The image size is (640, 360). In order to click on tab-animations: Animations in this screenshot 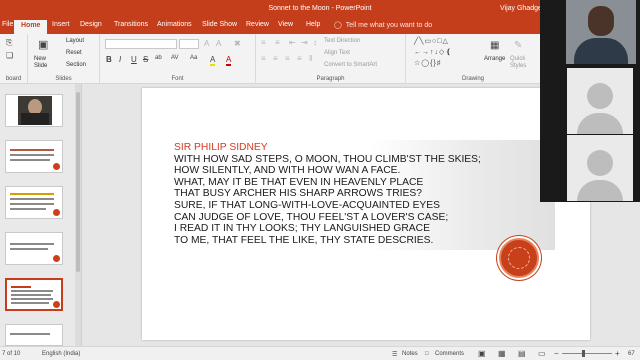, I will do `click(174, 24)`.